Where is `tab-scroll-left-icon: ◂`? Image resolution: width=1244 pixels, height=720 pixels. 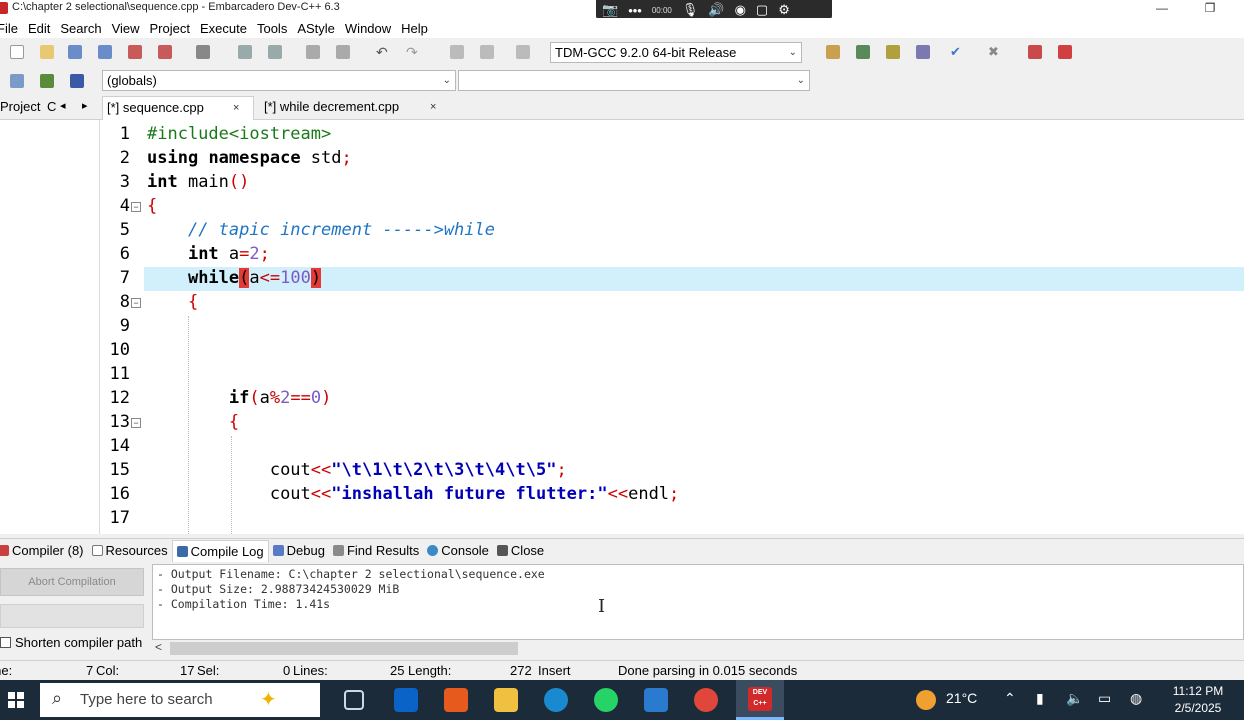 tab-scroll-left-icon: ◂ is located at coordinates (63, 105).